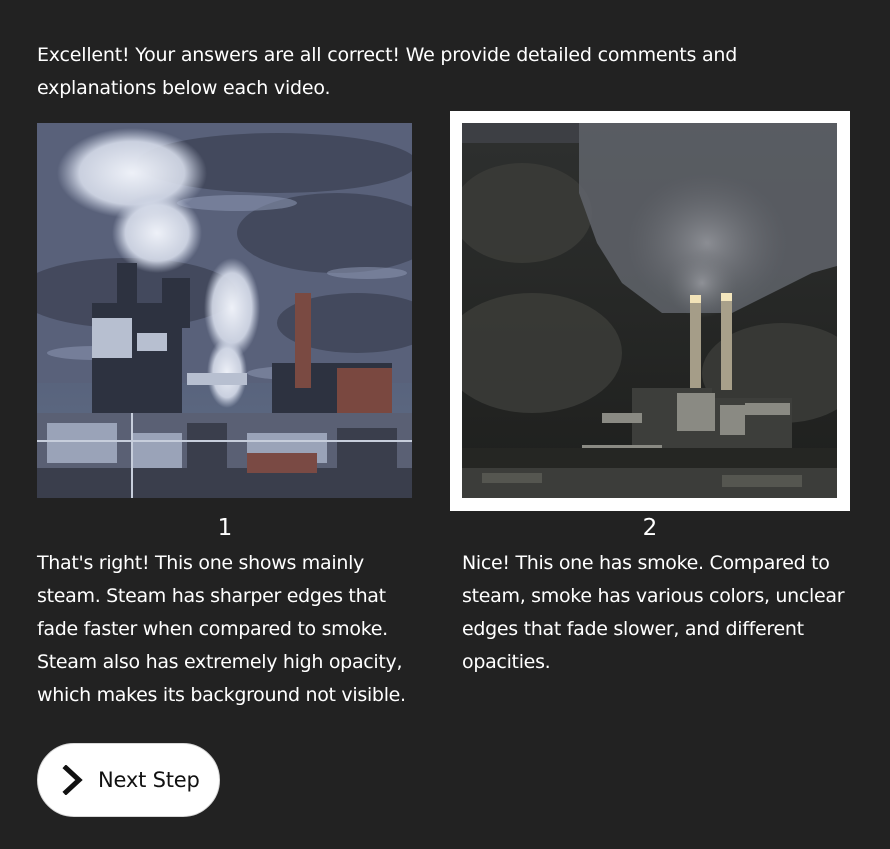  Describe the element at coordinates (149, 780) in the screenshot. I see `next-step-label: Next Step` at that location.